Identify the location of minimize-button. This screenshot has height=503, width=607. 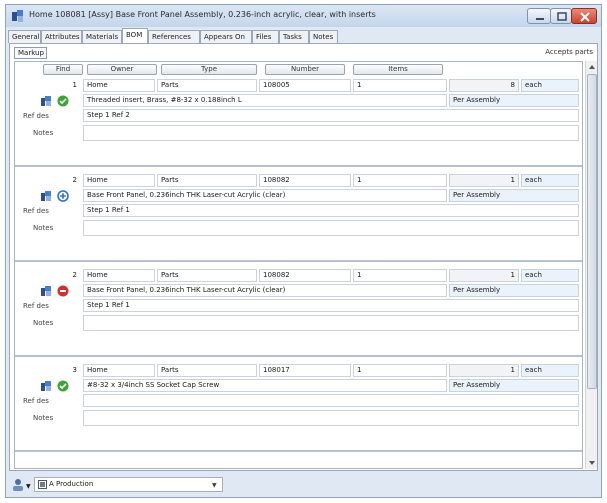
(539, 16).